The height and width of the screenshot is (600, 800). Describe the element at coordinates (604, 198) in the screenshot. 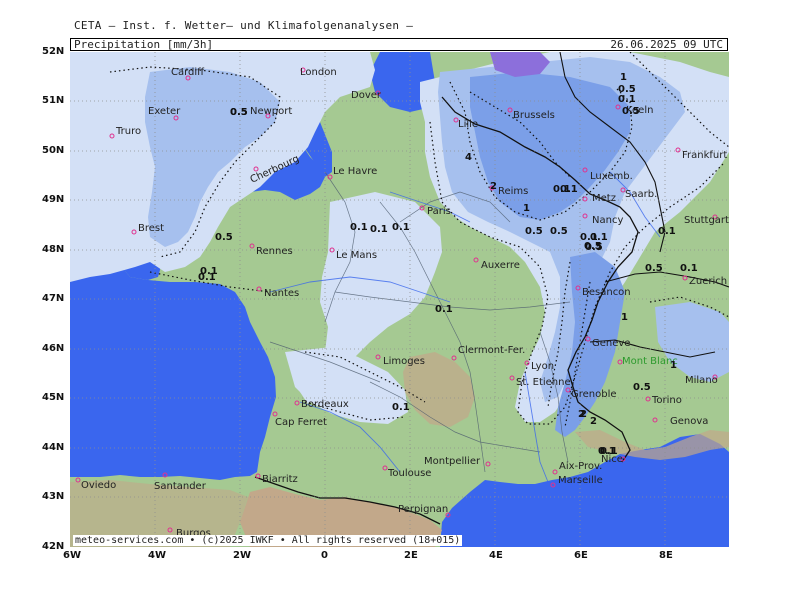

I see `city-label: Metz` at that location.